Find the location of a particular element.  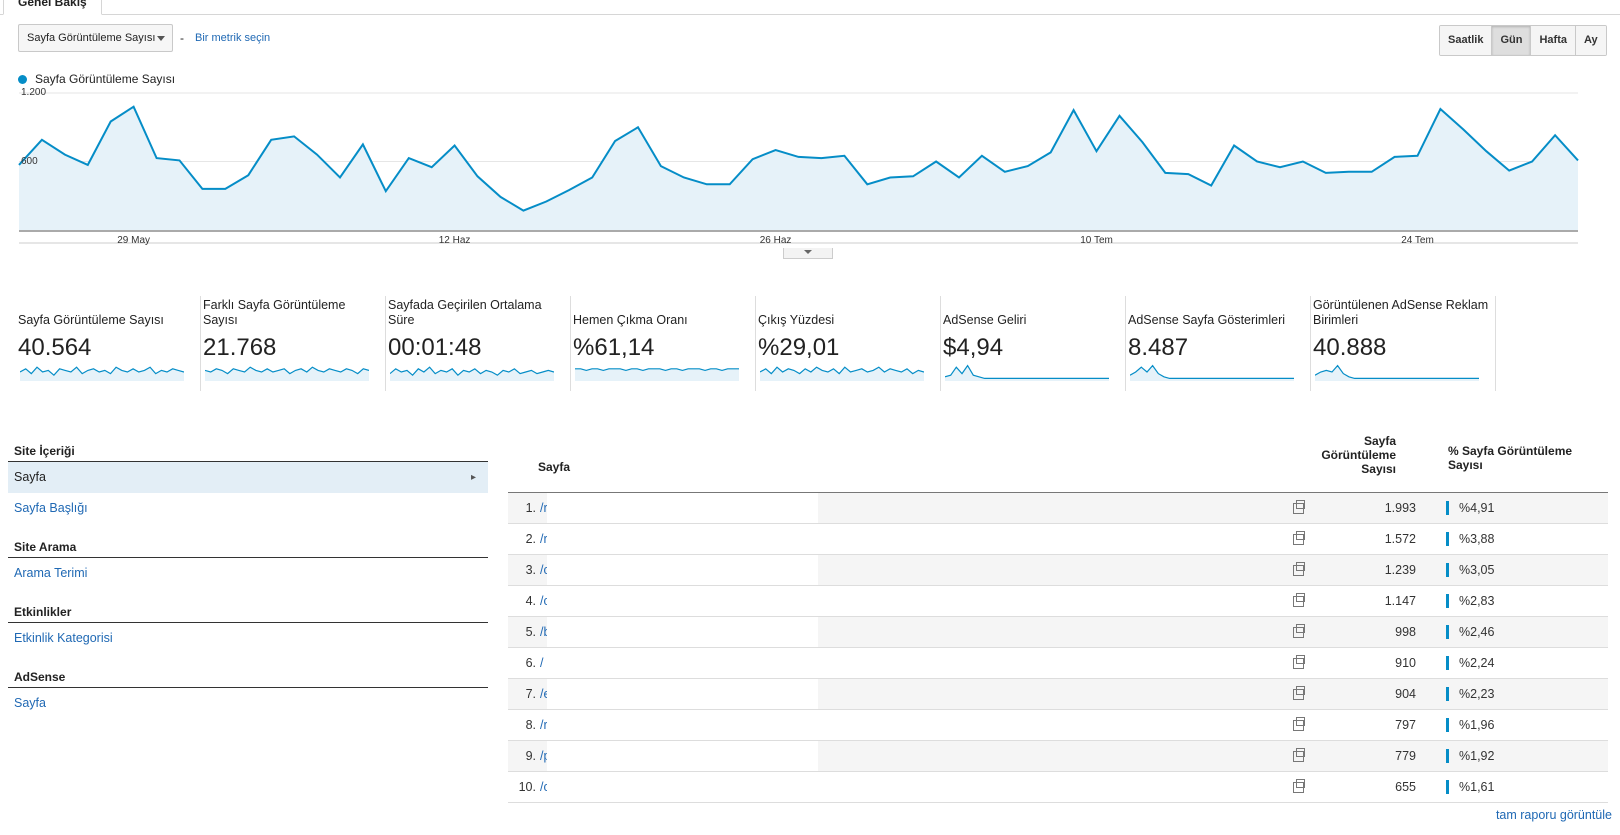

row-rank: 7. is located at coordinates (530, 694).